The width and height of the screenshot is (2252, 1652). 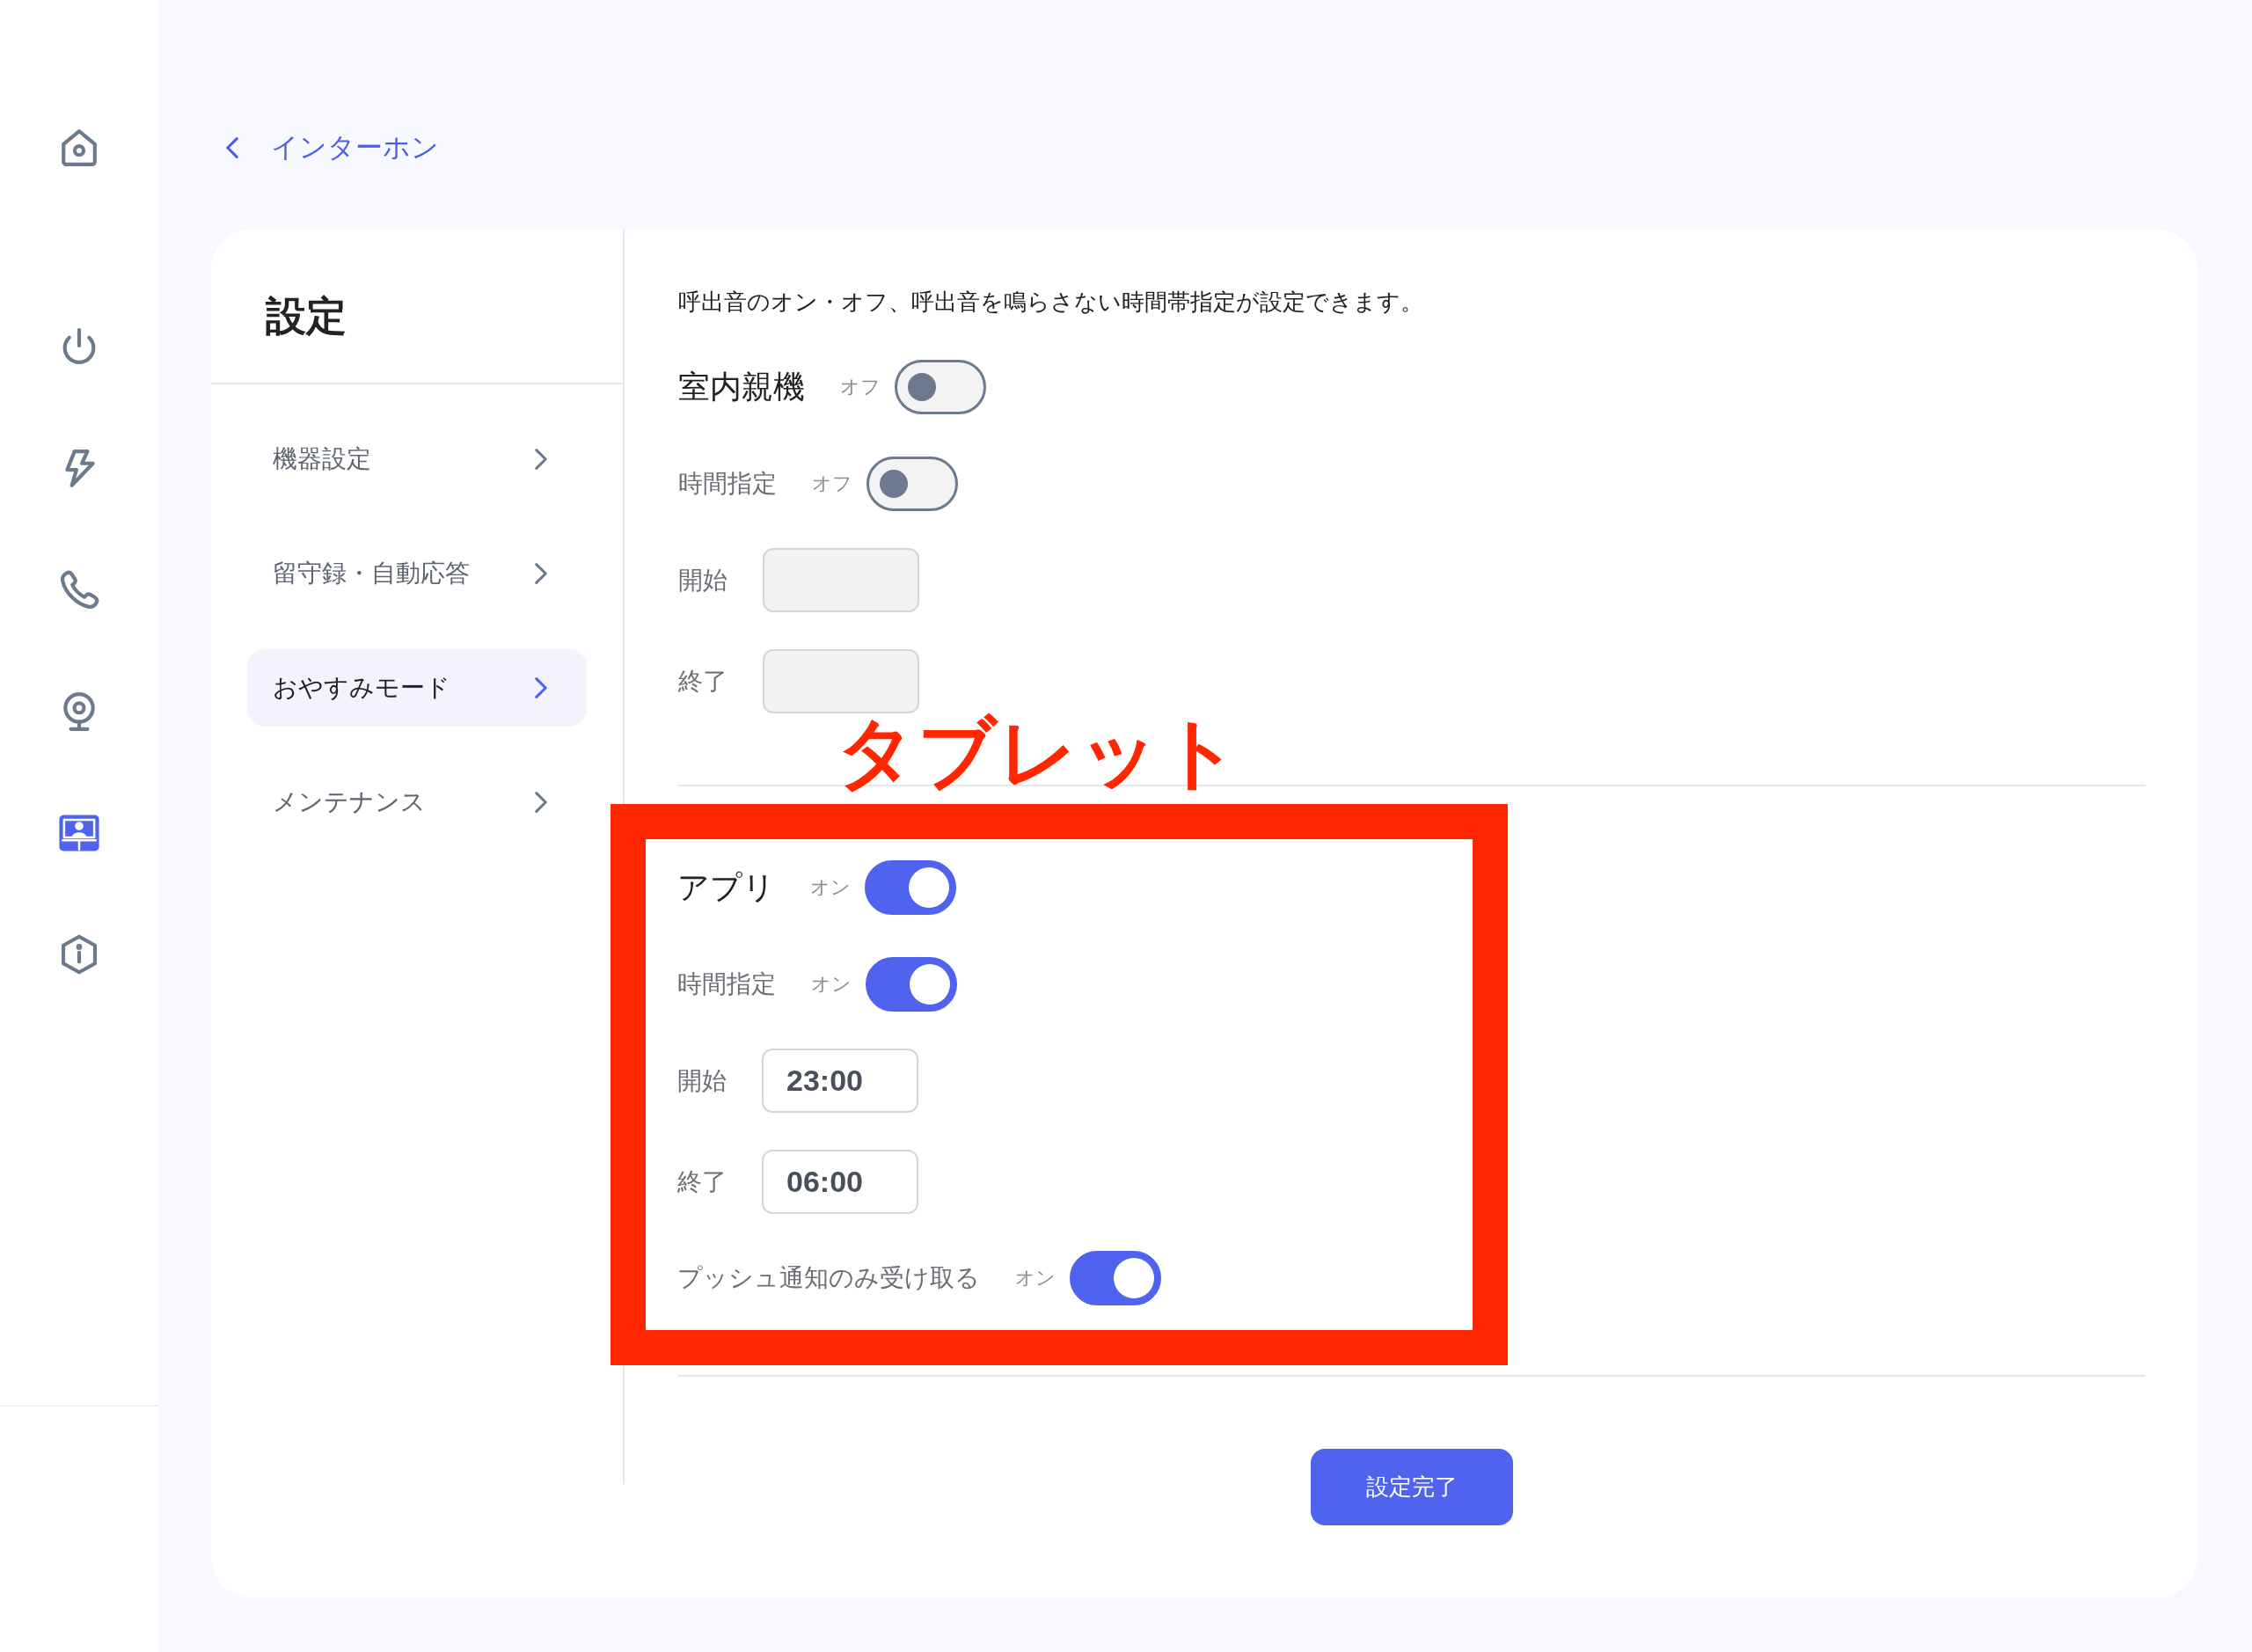 I want to click on setting-label: プッシュ通知のみ受け取る, so click(x=828, y=1278).